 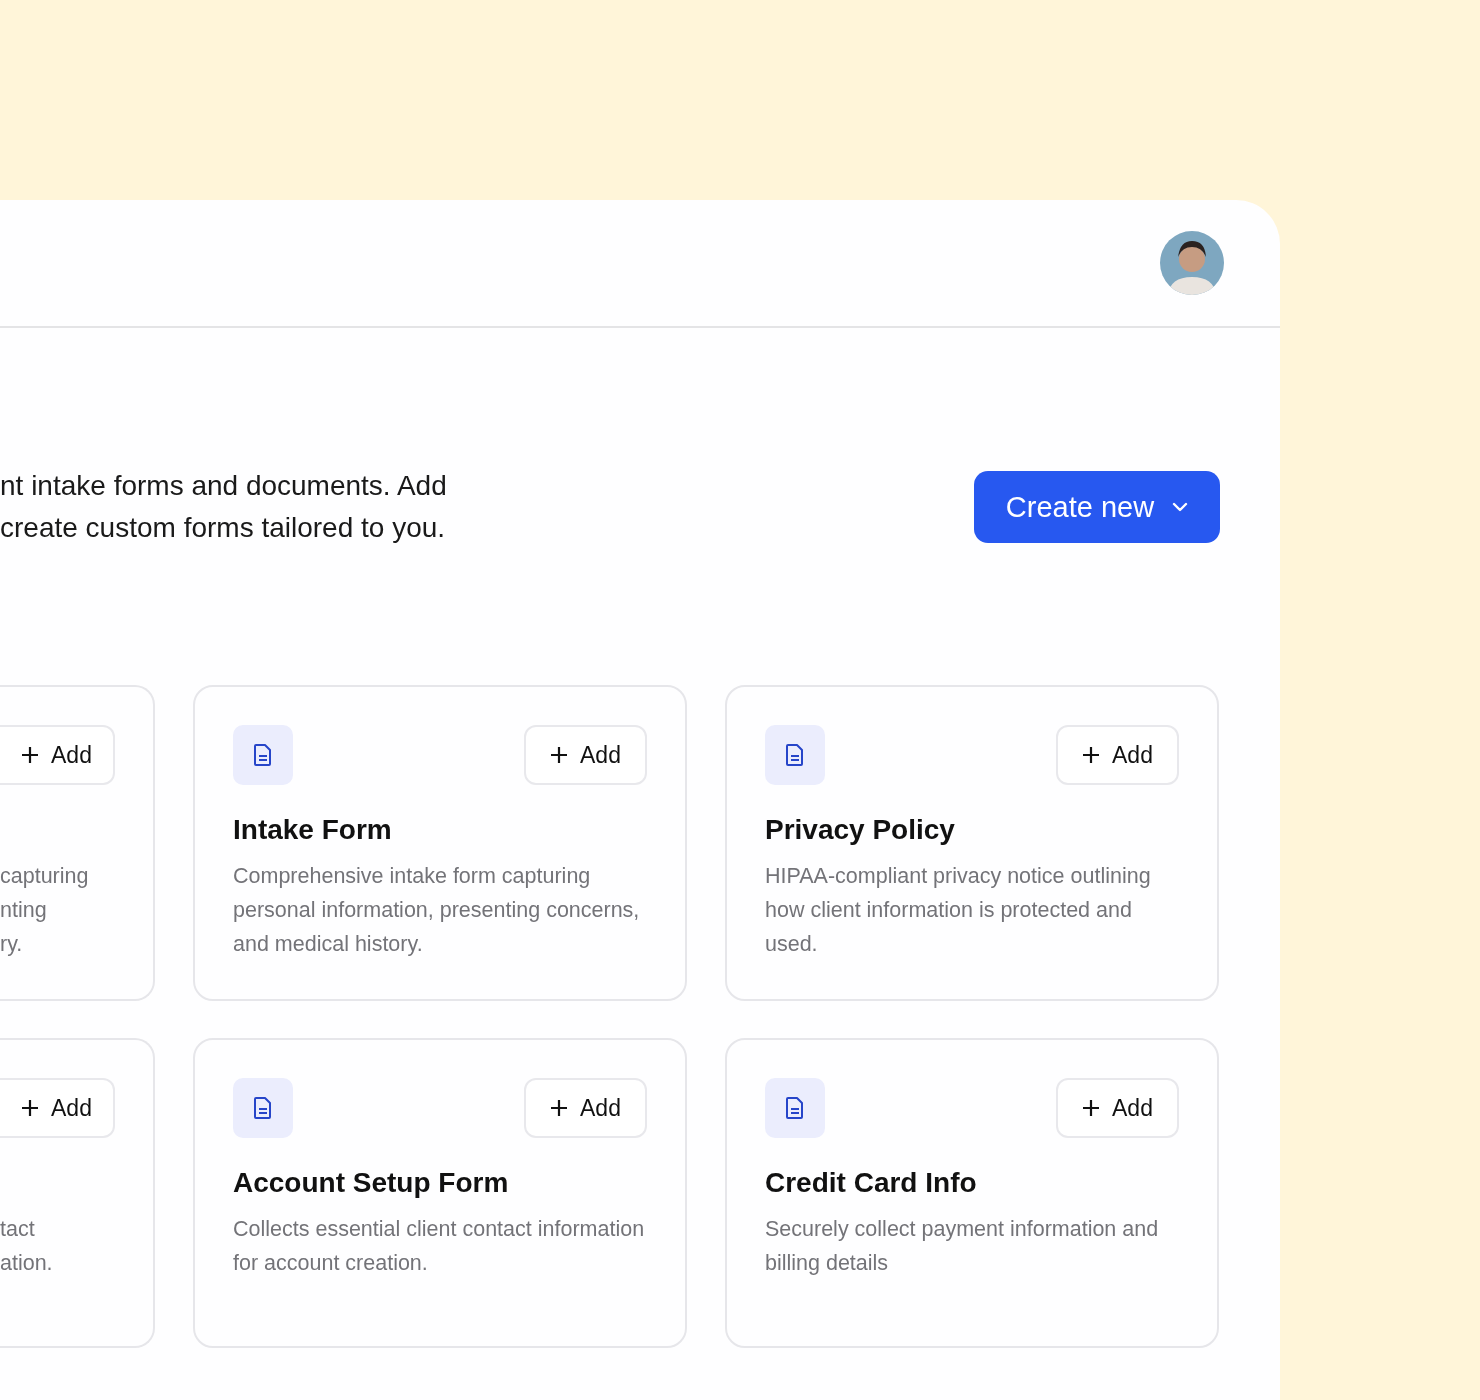 I want to click on intro-text: create custom forms tailored to you., so click(x=223, y=528).